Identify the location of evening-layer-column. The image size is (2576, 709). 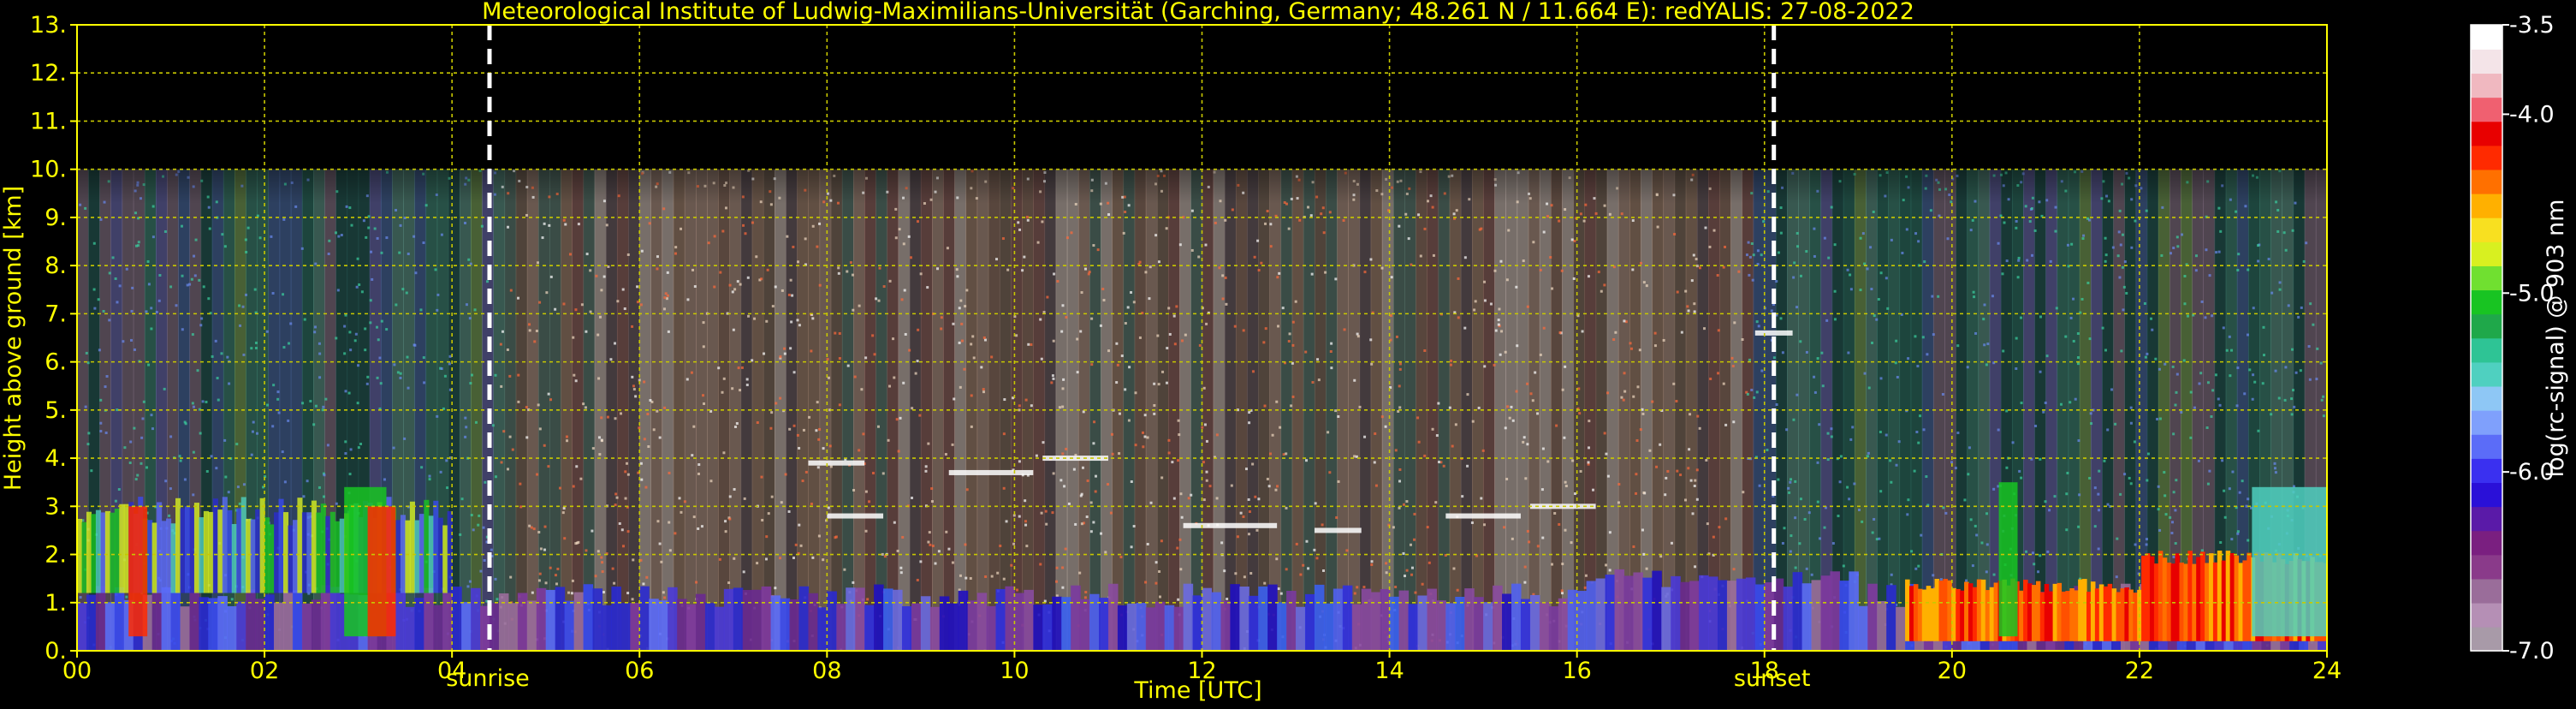
(2244, 600).